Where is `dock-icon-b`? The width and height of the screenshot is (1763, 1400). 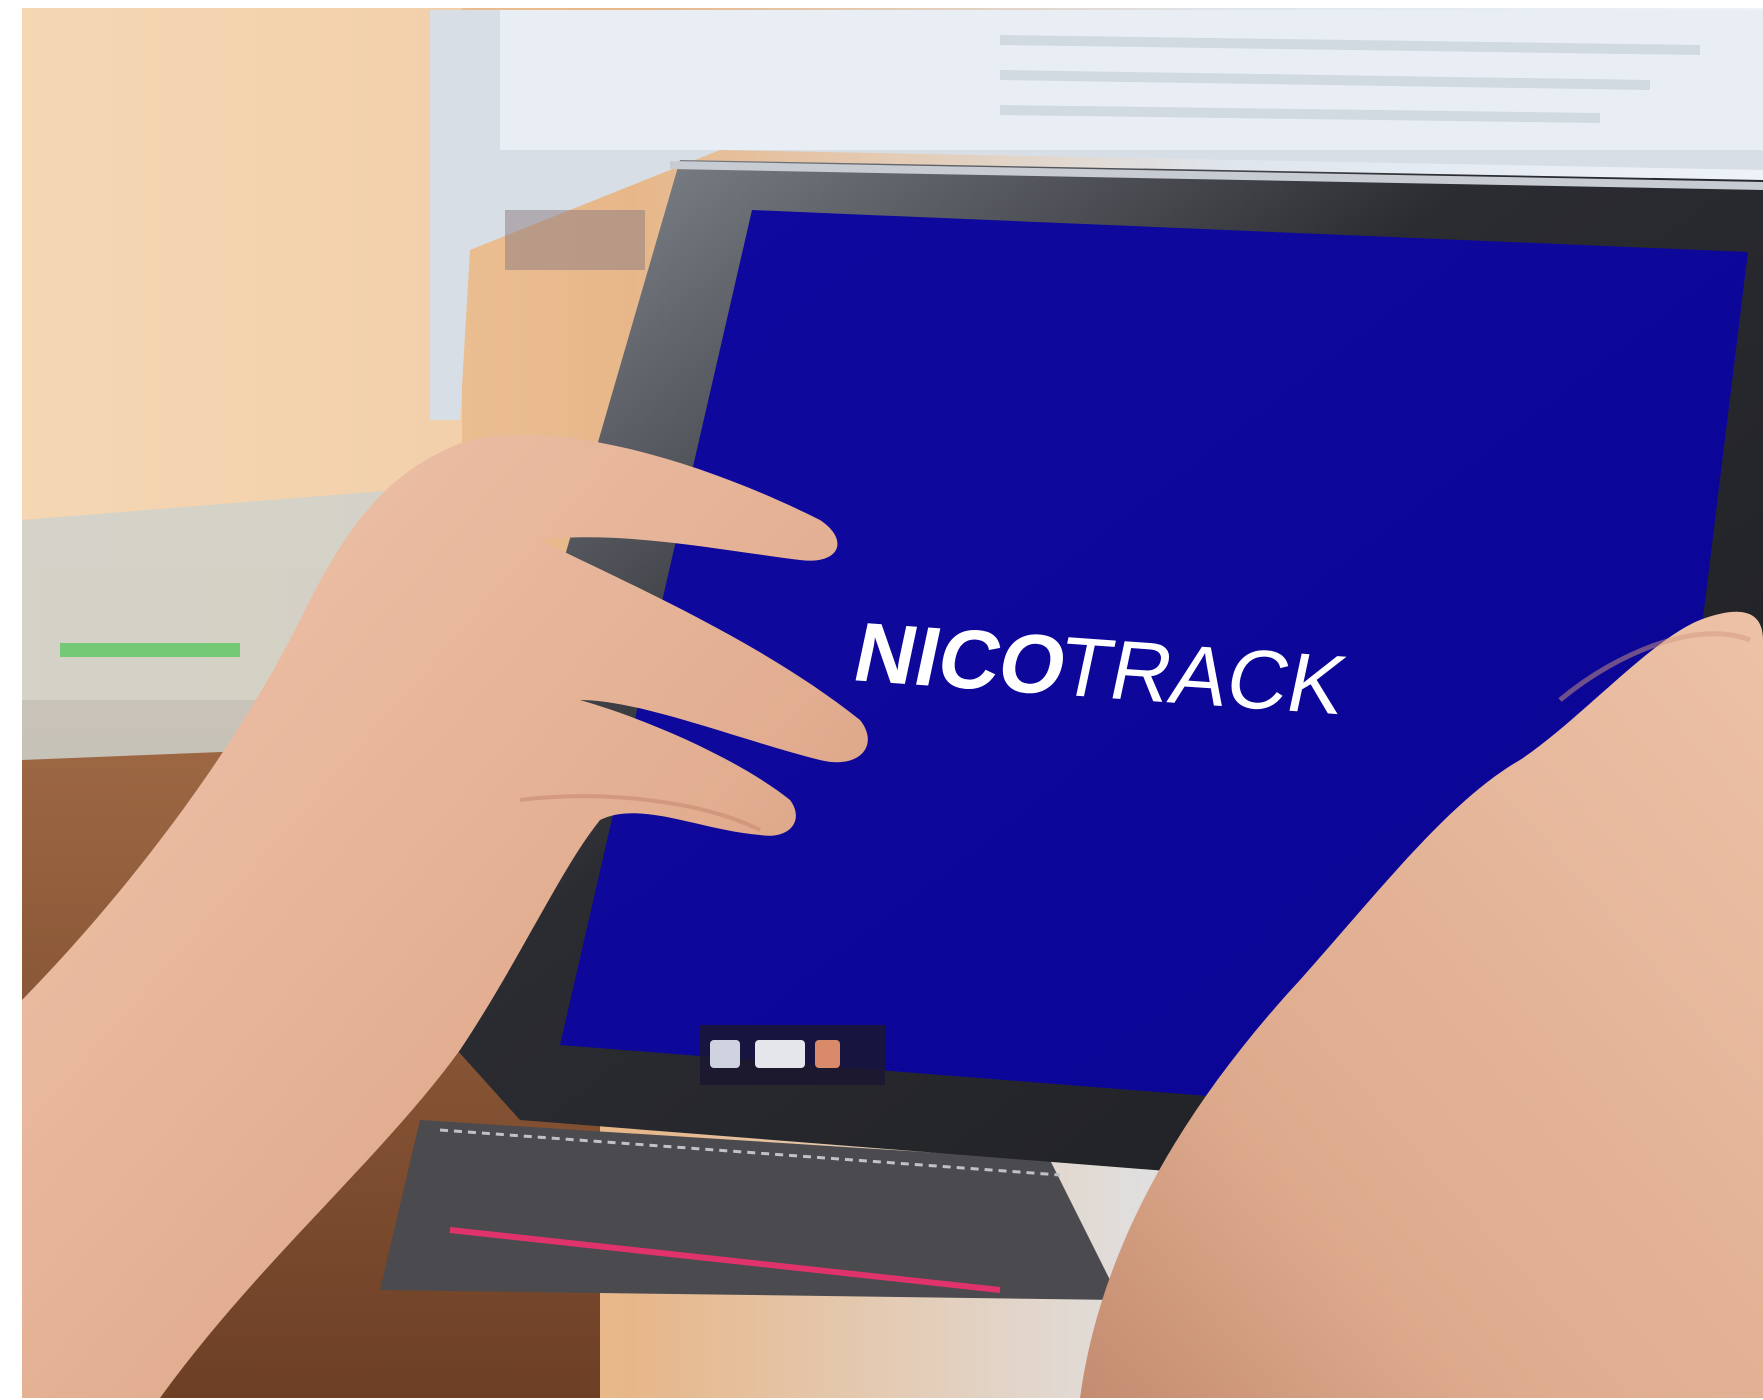 dock-icon-b is located at coordinates (780, 1054).